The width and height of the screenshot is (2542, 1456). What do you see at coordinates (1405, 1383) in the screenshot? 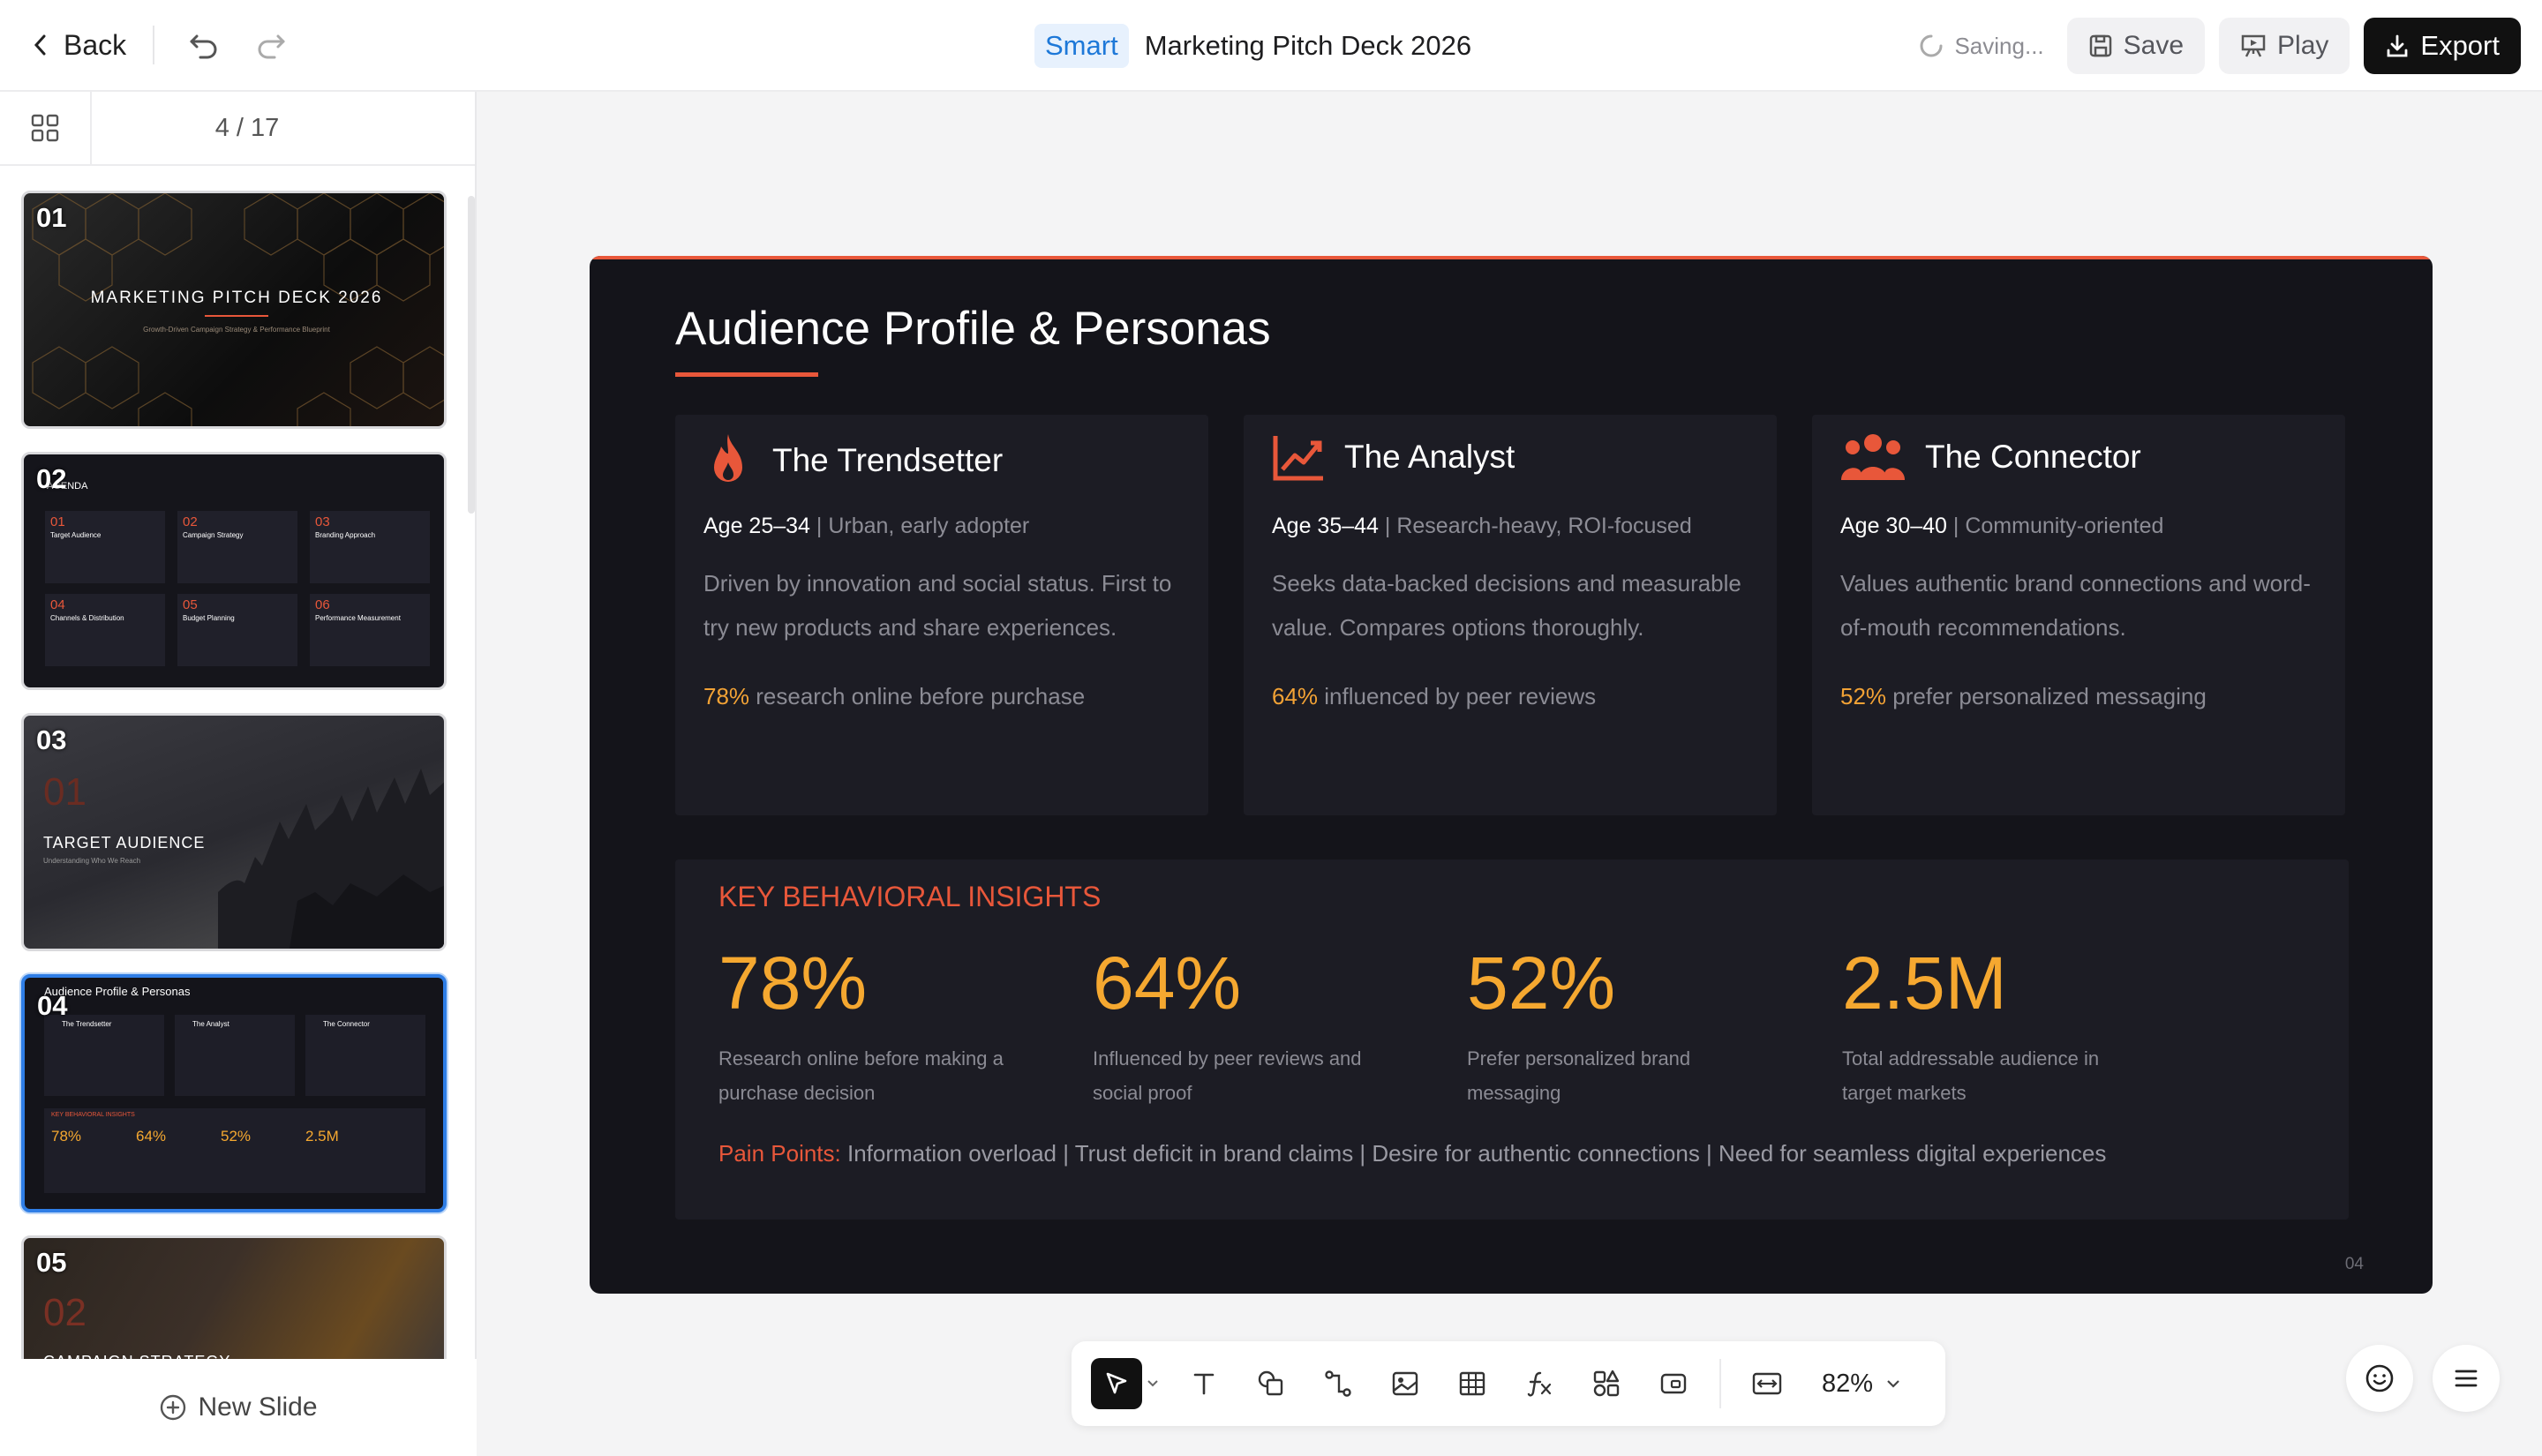
I see `image-tool` at bounding box center [1405, 1383].